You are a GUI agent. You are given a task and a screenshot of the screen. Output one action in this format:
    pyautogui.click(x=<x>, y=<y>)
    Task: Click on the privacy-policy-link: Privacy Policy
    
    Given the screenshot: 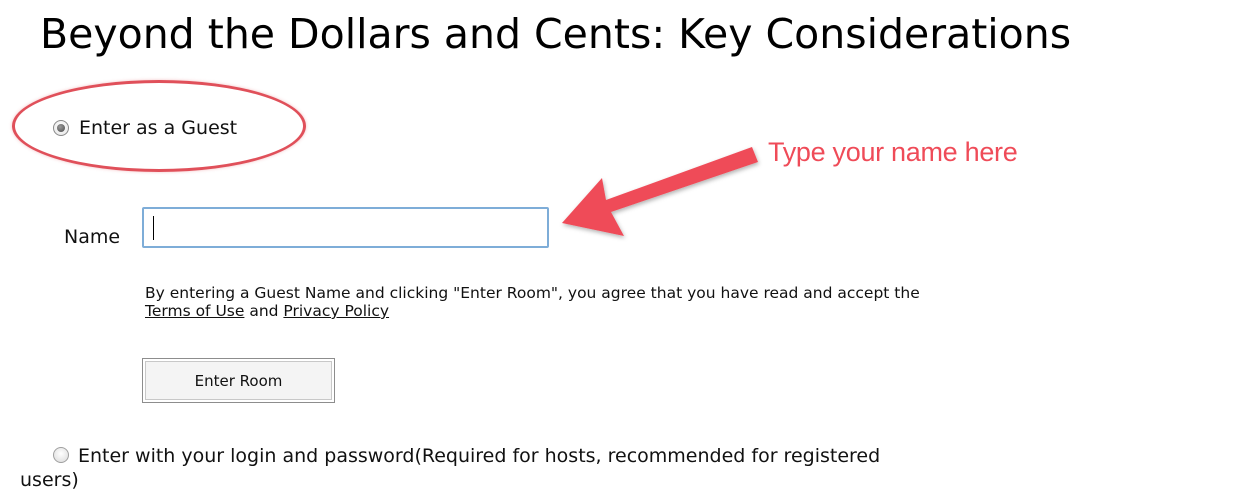 What is the action you would take?
    pyautogui.click(x=336, y=311)
    